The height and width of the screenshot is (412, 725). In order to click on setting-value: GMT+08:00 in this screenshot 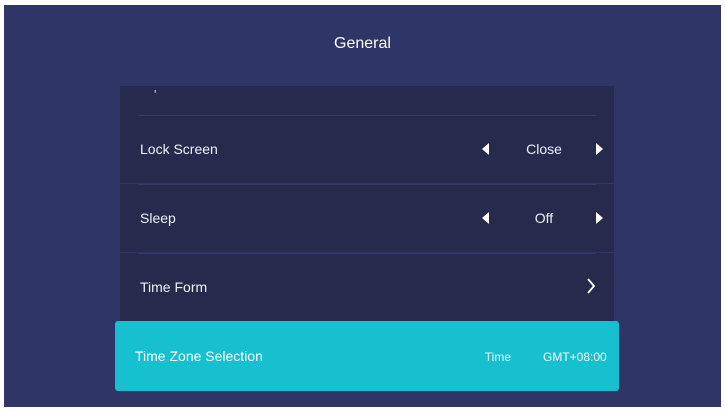, I will do `click(575, 357)`.